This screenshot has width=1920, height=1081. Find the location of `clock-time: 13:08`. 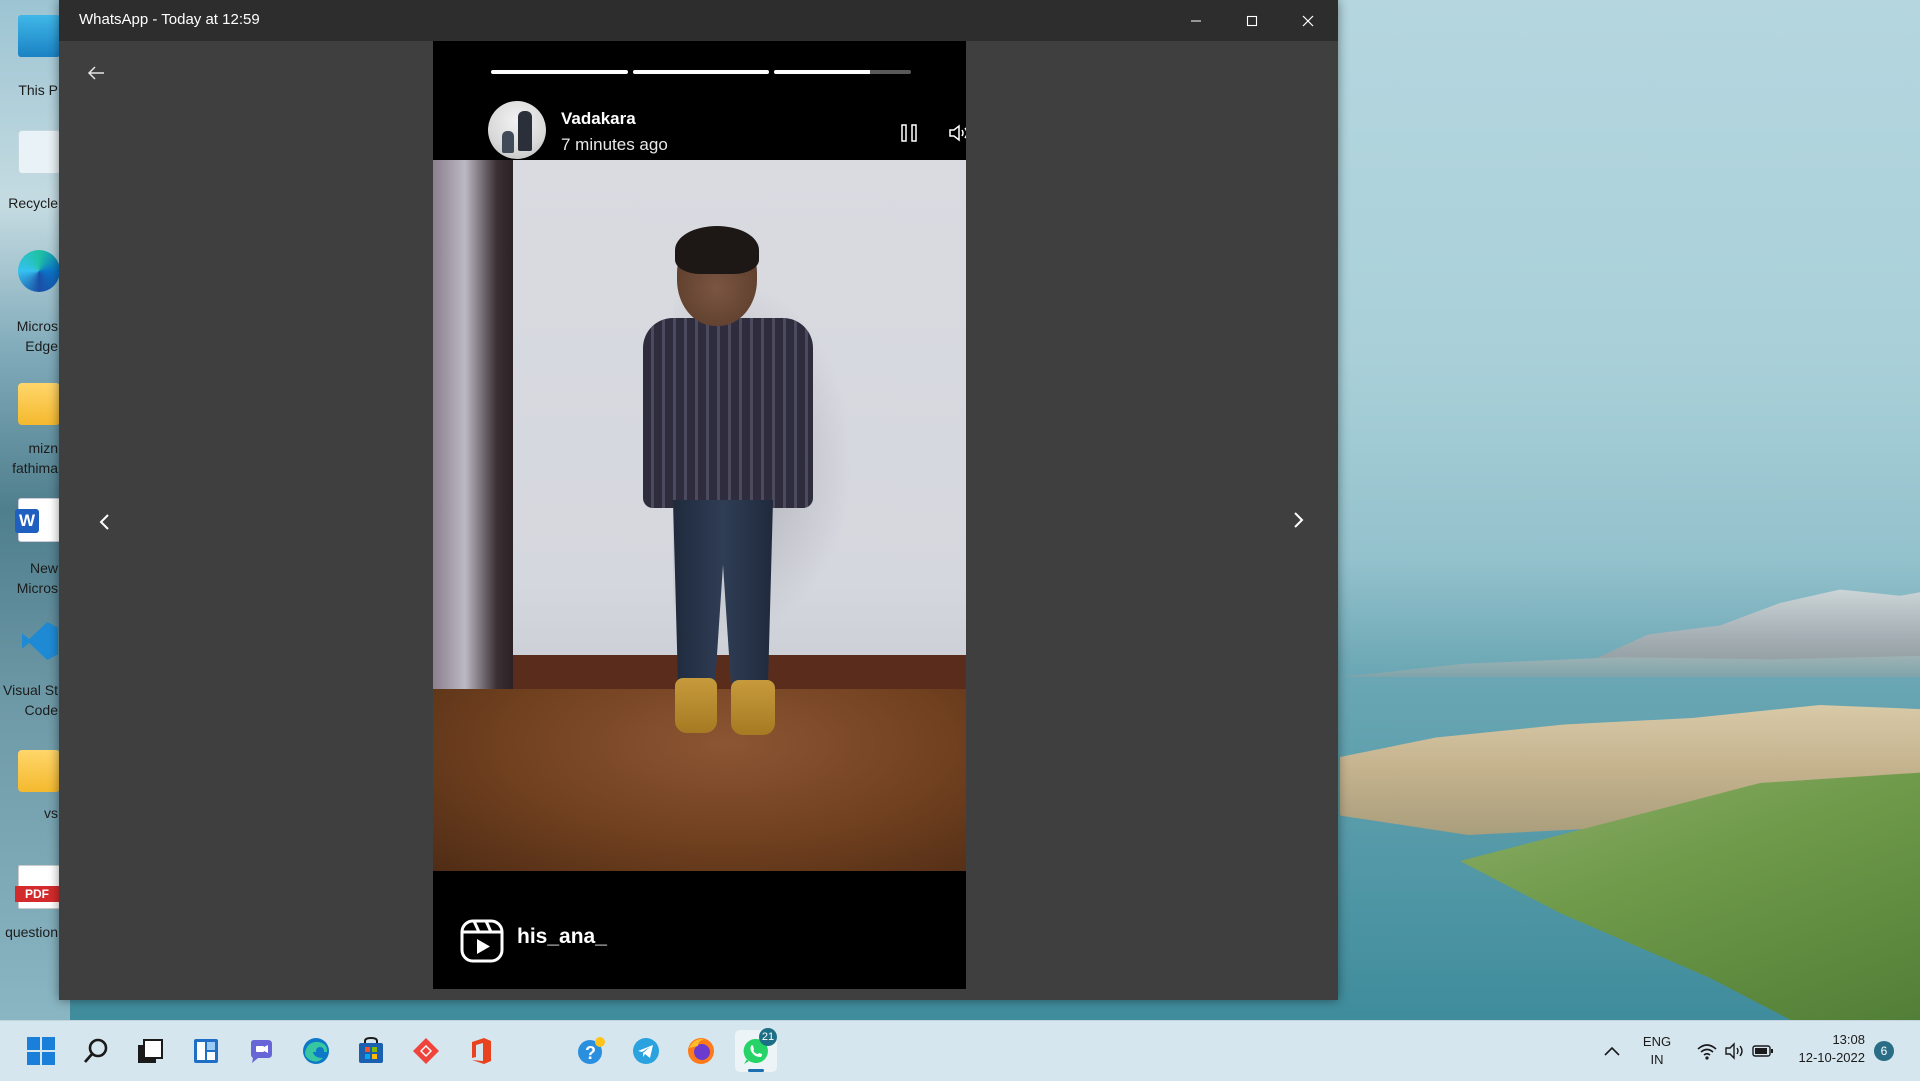

clock-time: 13:08 is located at coordinates (1848, 1039).